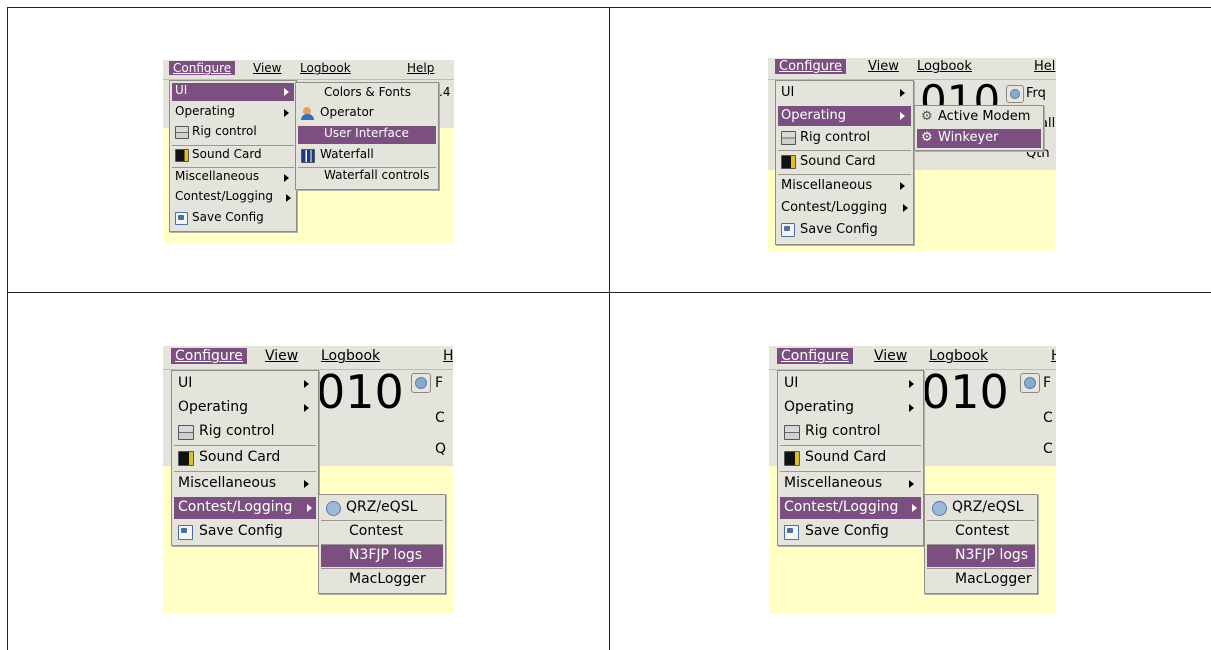 This screenshot has width=1211, height=650. What do you see at coordinates (7, 328) in the screenshot?
I see `grid-border-left` at bounding box center [7, 328].